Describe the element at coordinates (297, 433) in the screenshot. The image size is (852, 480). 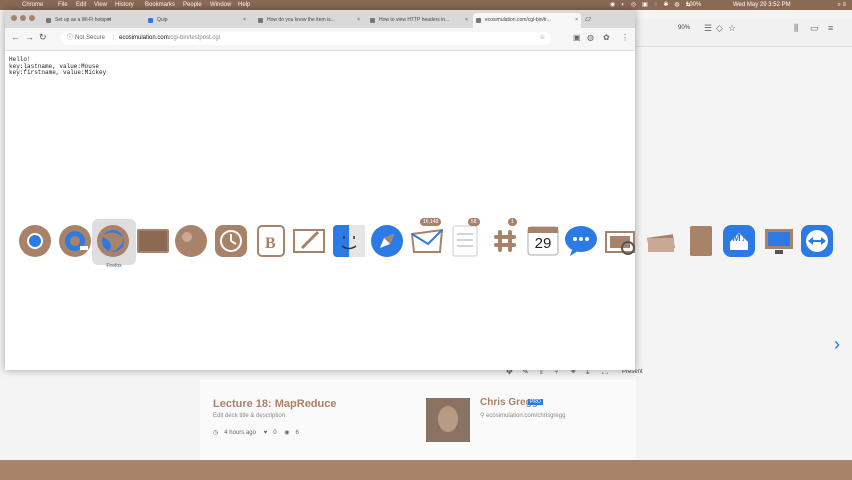
I see `deck-views: 6` at that location.